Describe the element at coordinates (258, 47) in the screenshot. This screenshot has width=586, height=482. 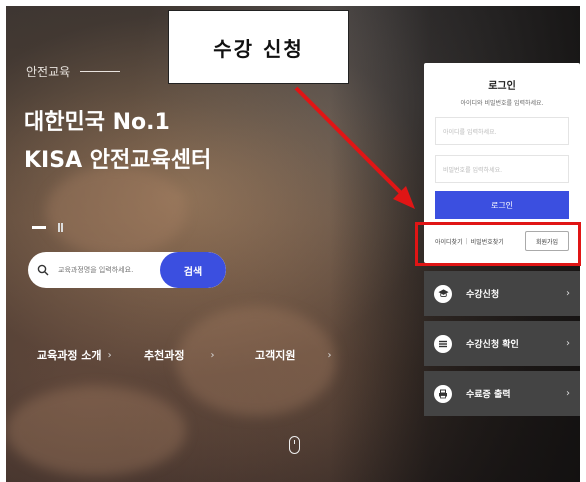
I see `annotation-callout: 수강 신청` at that location.